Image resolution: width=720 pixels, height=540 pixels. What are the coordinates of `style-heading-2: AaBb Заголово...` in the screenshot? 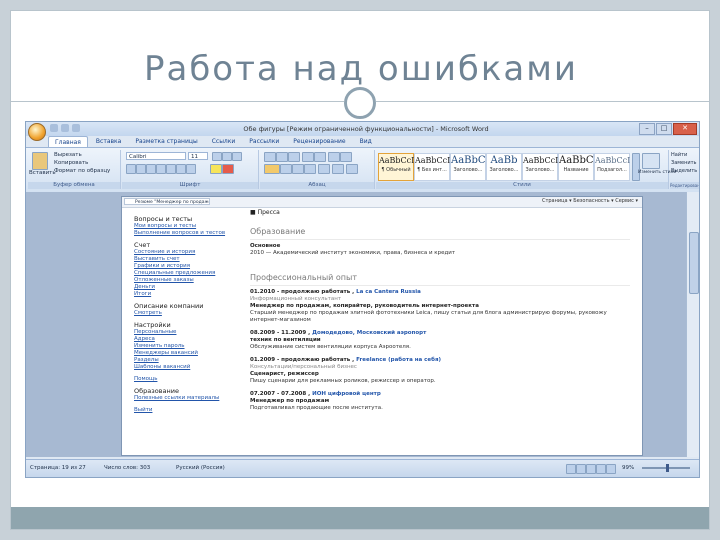 It's located at (504, 167).